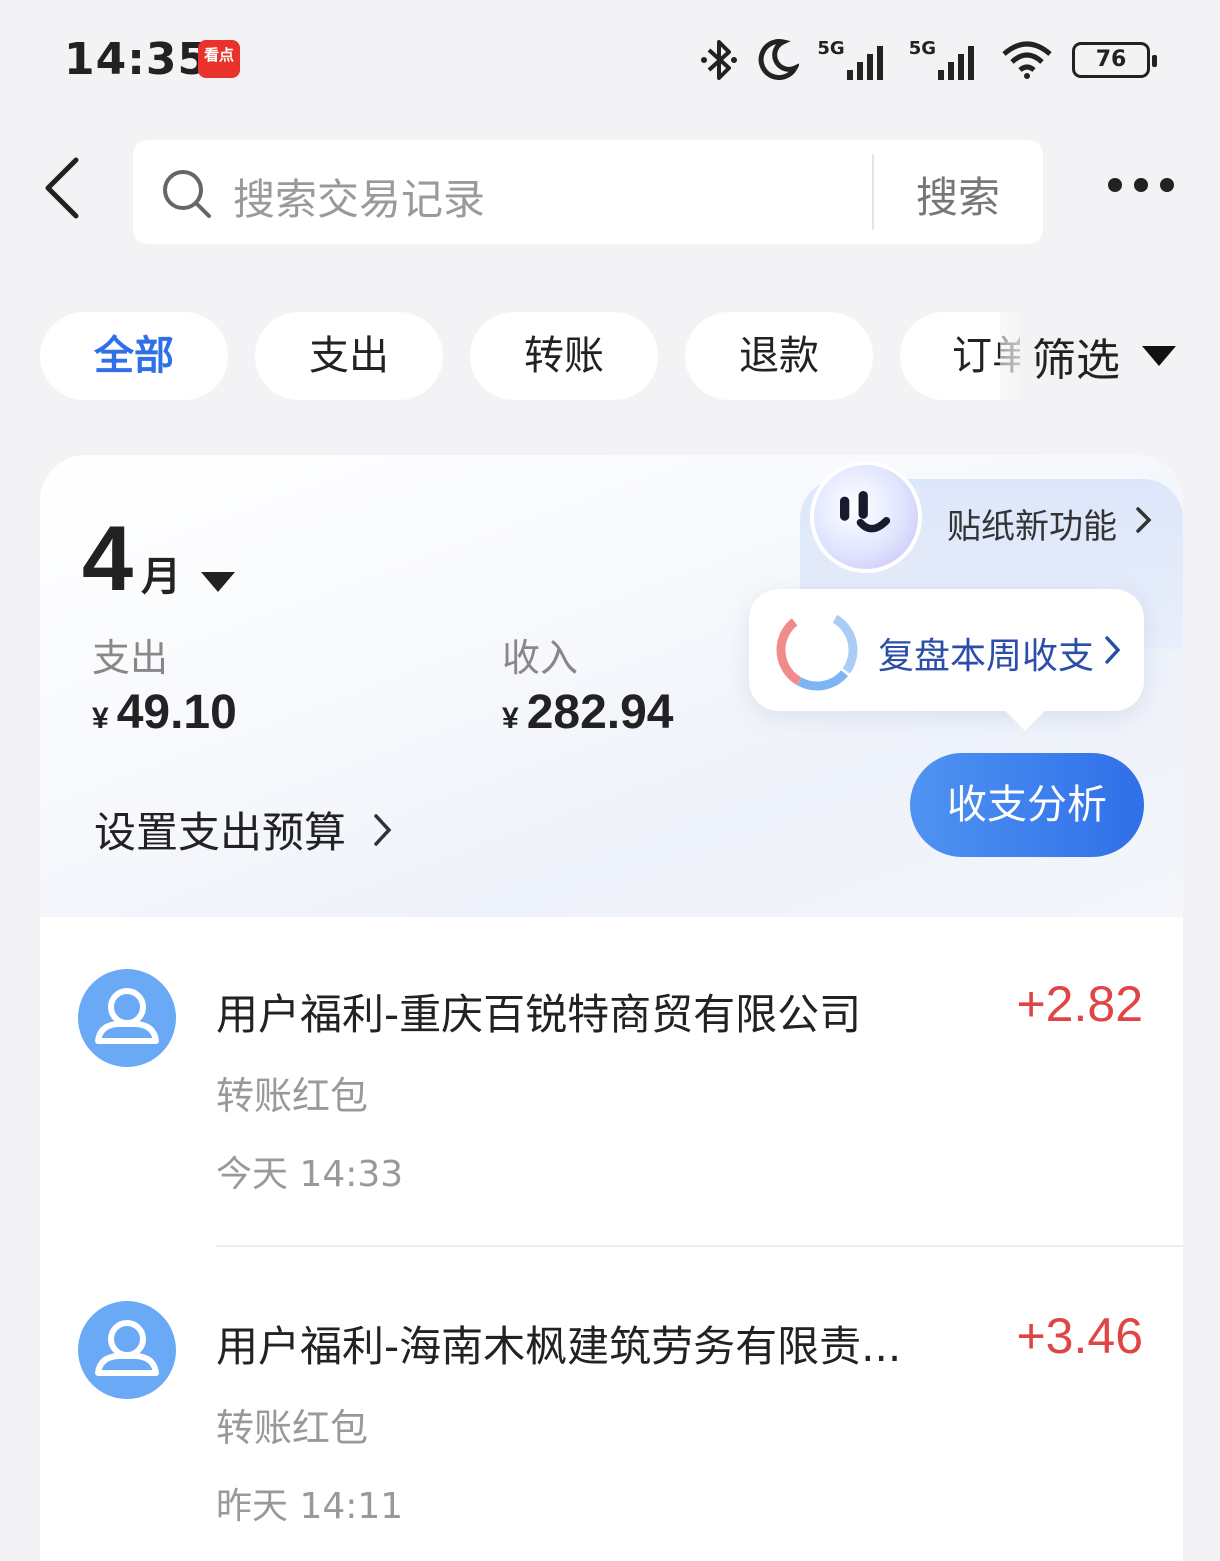  I want to click on tab-refund: 退款, so click(779, 356).